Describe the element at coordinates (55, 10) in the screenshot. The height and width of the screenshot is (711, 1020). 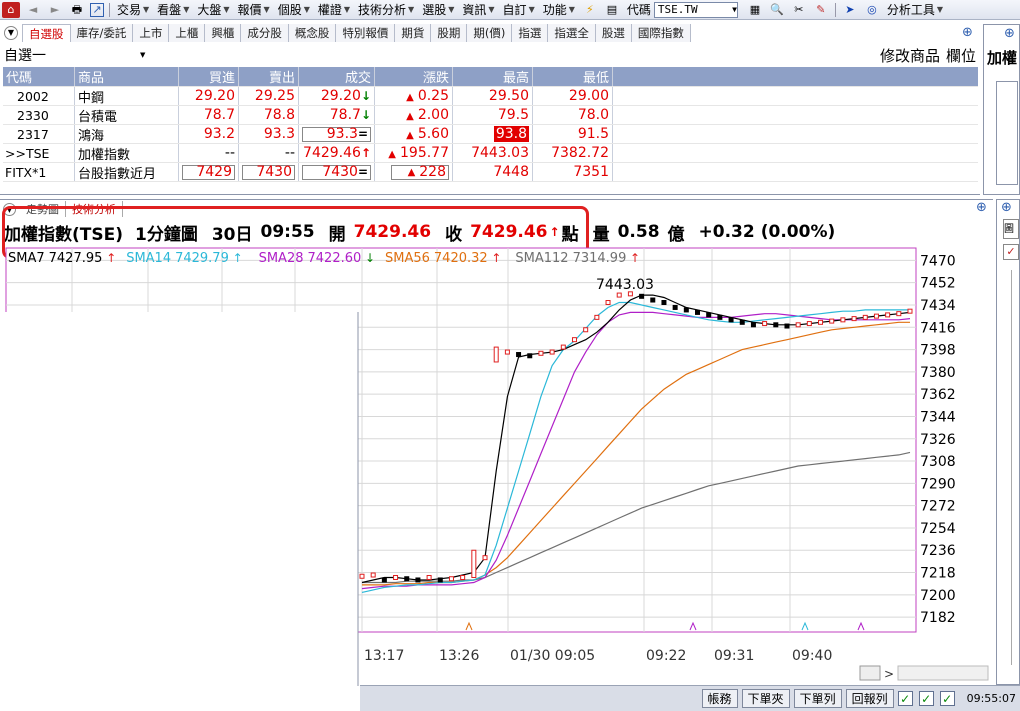
I see `forward-arrow-icon: ►` at that location.